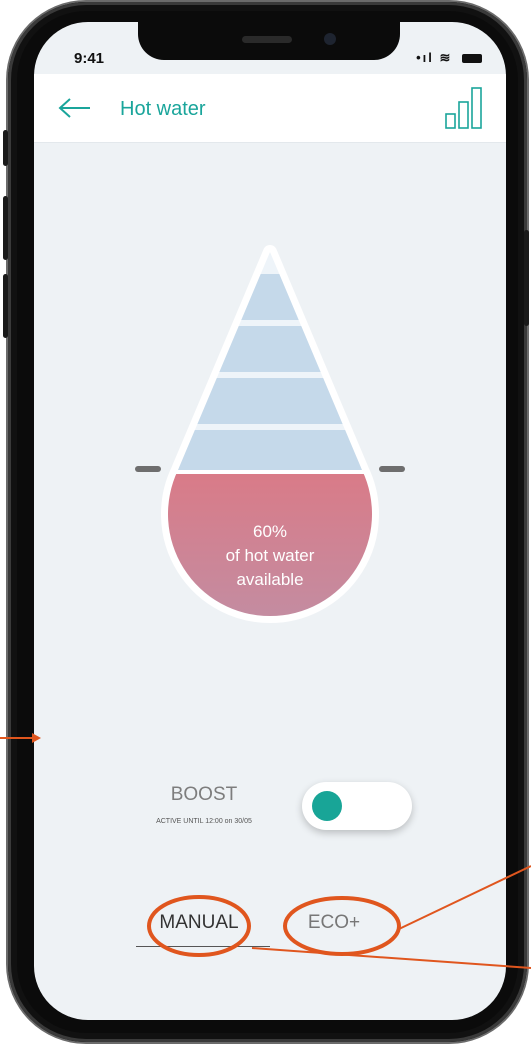 The height and width of the screenshot is (1046, 531). I want to click on mode-tab-eco-plus: ECO+, so click(334, 923).